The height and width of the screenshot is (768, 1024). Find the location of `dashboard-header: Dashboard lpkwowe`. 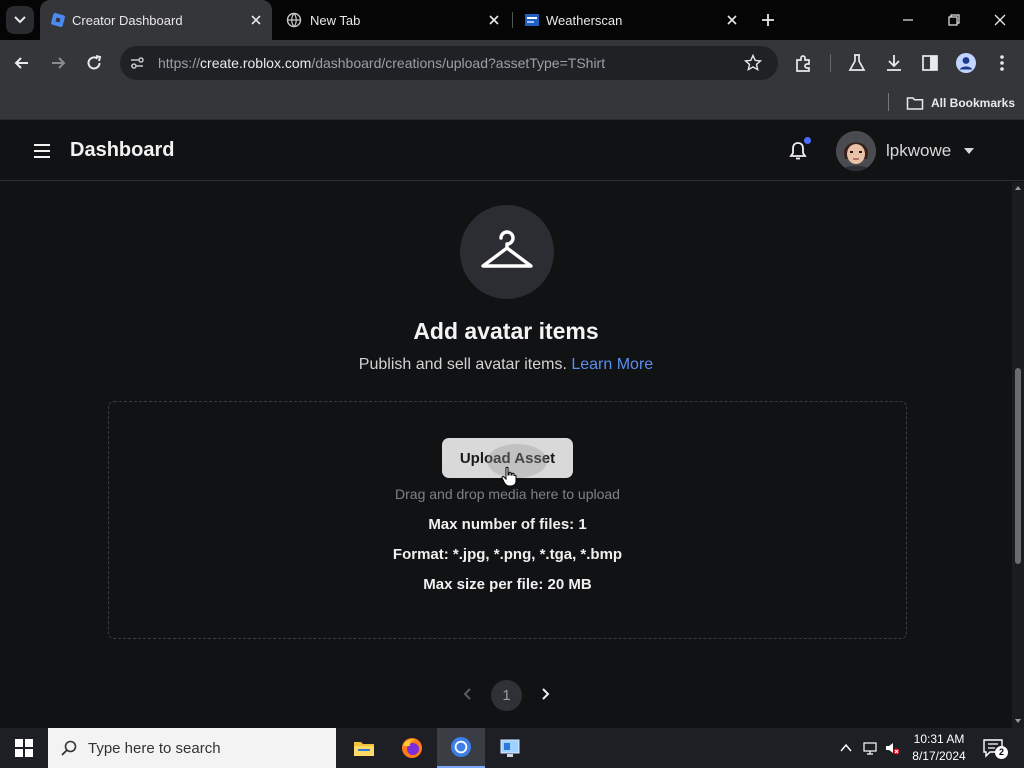

dashboard-header: Dashboard lpkwowe is located at coordinates (512, 151).